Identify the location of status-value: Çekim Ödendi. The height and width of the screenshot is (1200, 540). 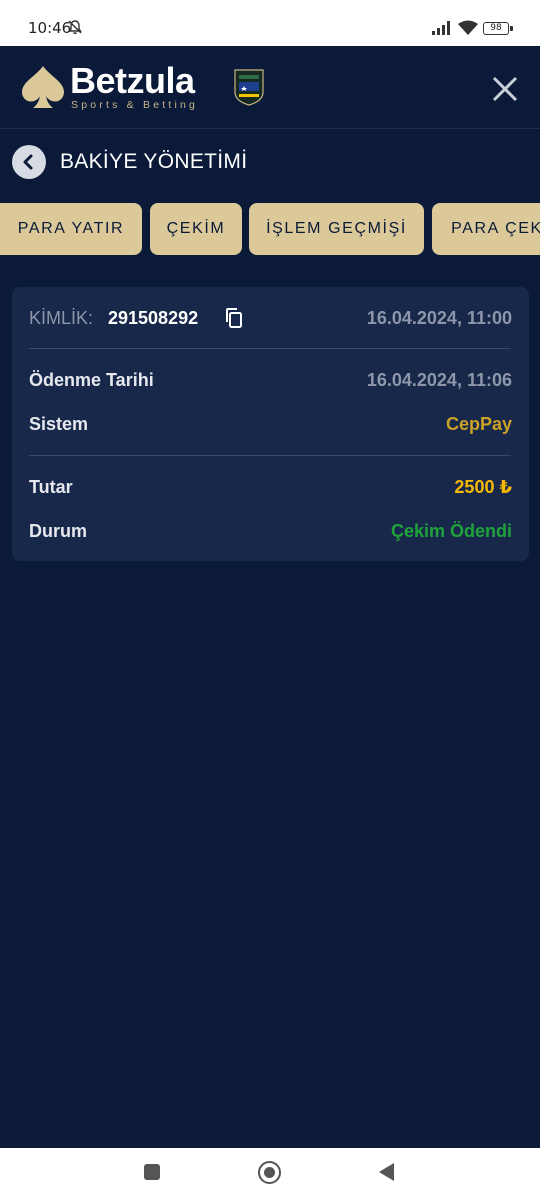
(451, 531).